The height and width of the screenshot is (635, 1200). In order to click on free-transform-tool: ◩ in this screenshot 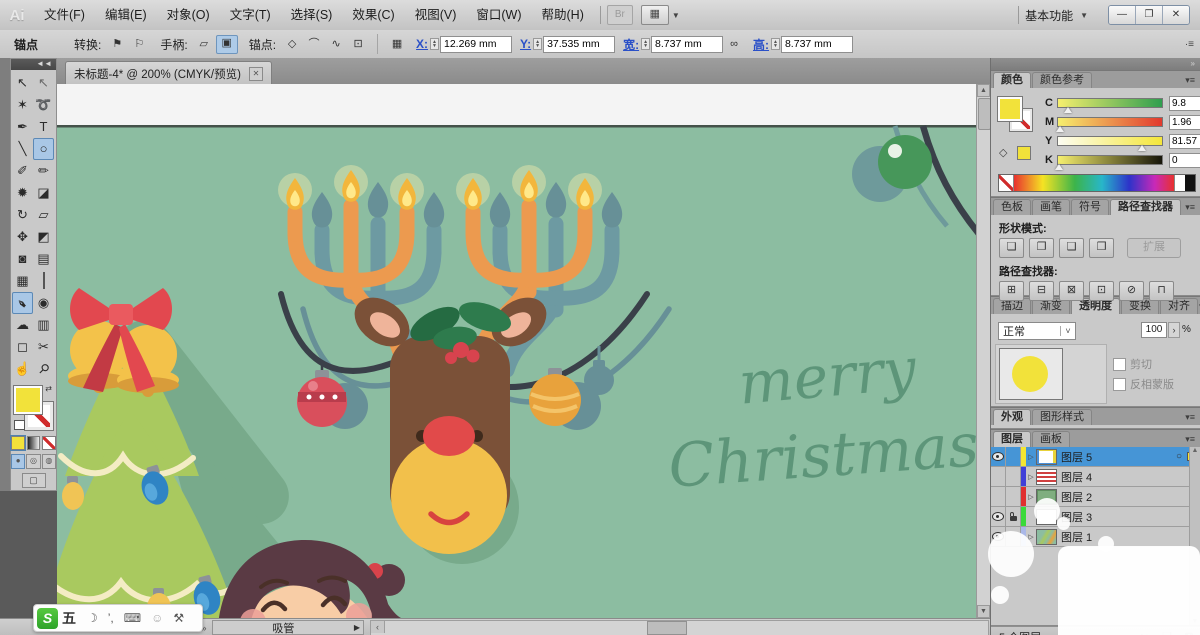, I will do `click(43, 237)`.